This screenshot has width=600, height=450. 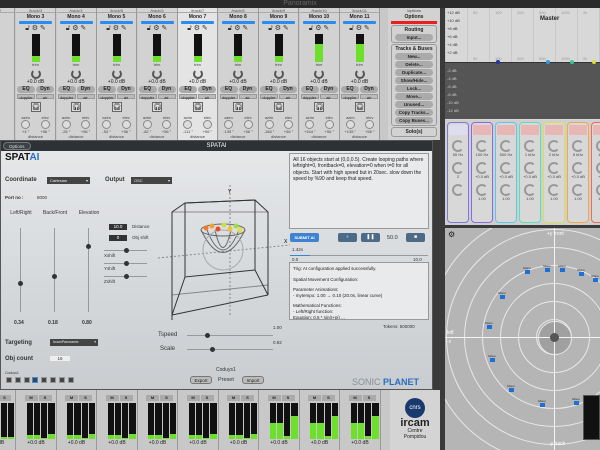 What do you see at coordinates (359, 17) in the screenshot?
I see `strip-name: Mono 11` at bounding box center [359, 17].